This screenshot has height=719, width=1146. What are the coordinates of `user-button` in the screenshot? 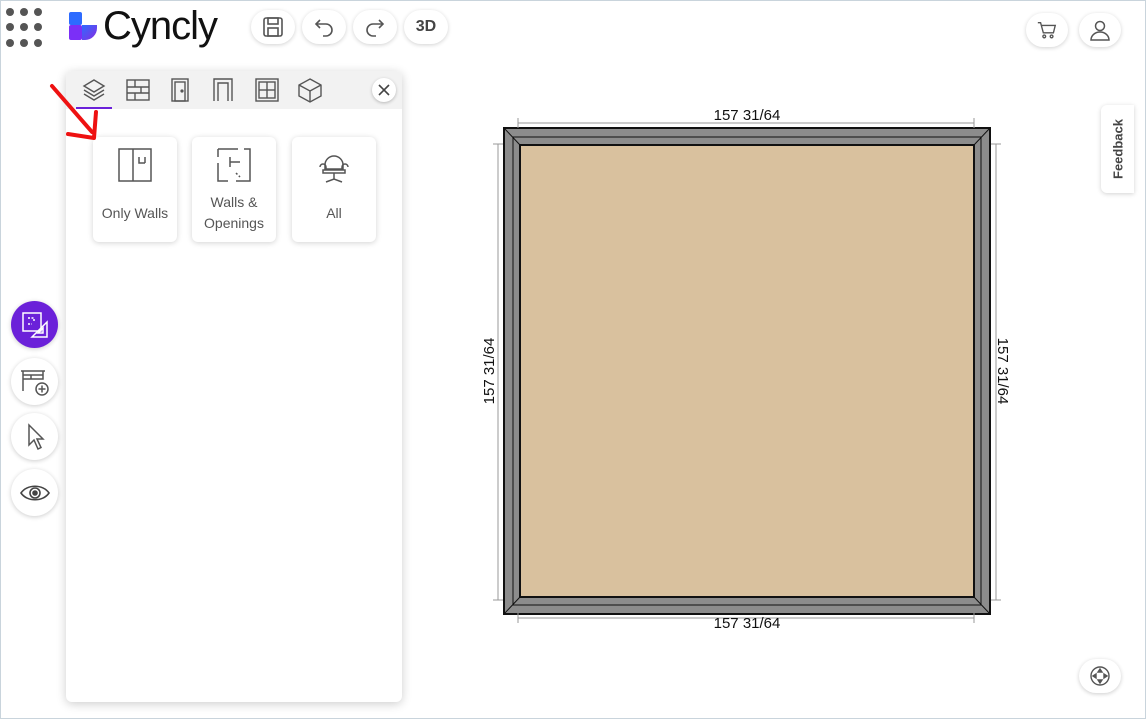 It's located at (1100, 30).